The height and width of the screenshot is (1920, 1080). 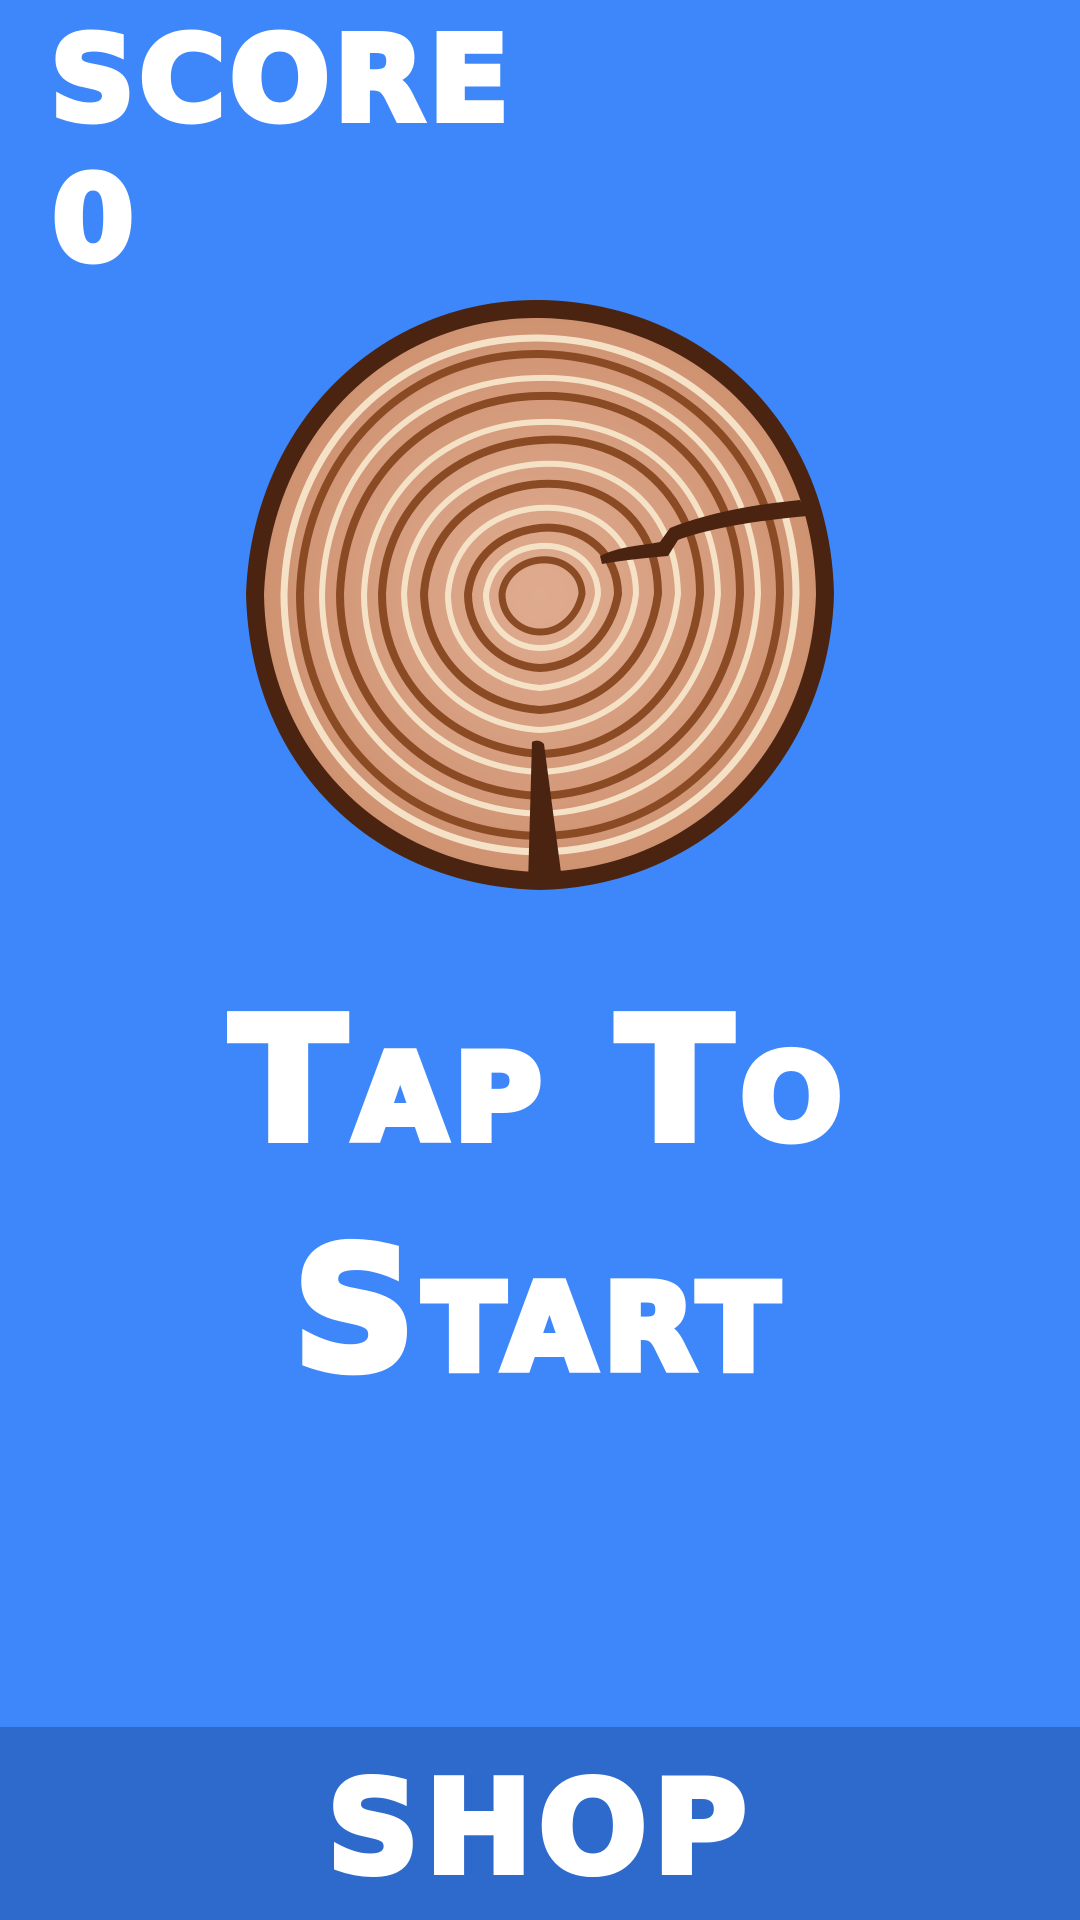 What do you see at coordinates (540, 1311) in the screenshot?
I see `tap-to-start-line-2: Start` at bounding box center [540, 1311].